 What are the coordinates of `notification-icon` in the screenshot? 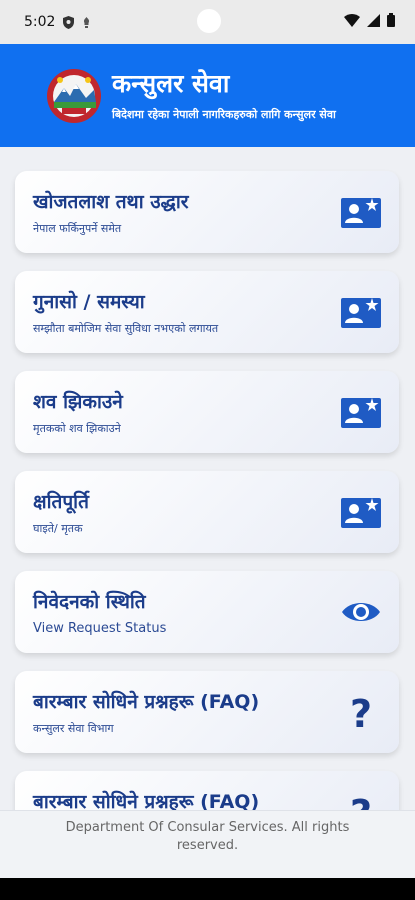 It's located at (87, 22).